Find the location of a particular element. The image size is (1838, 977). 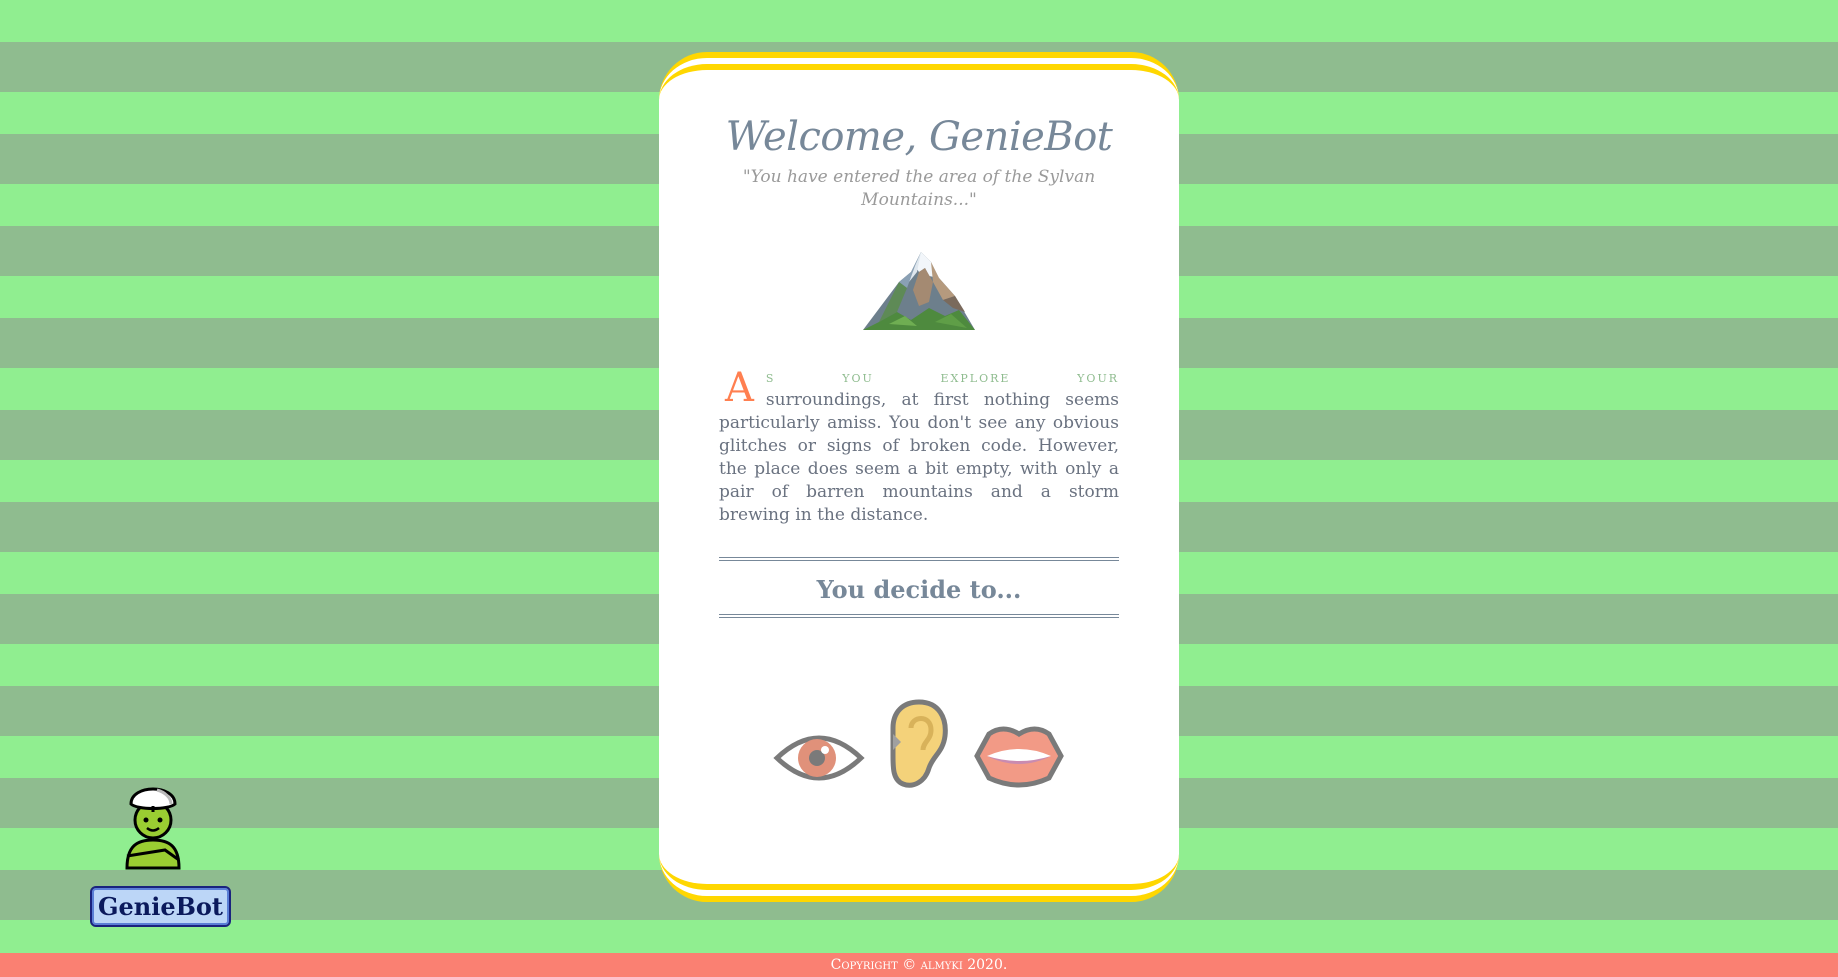

mountain-icon is located at coordinates (919, 291).